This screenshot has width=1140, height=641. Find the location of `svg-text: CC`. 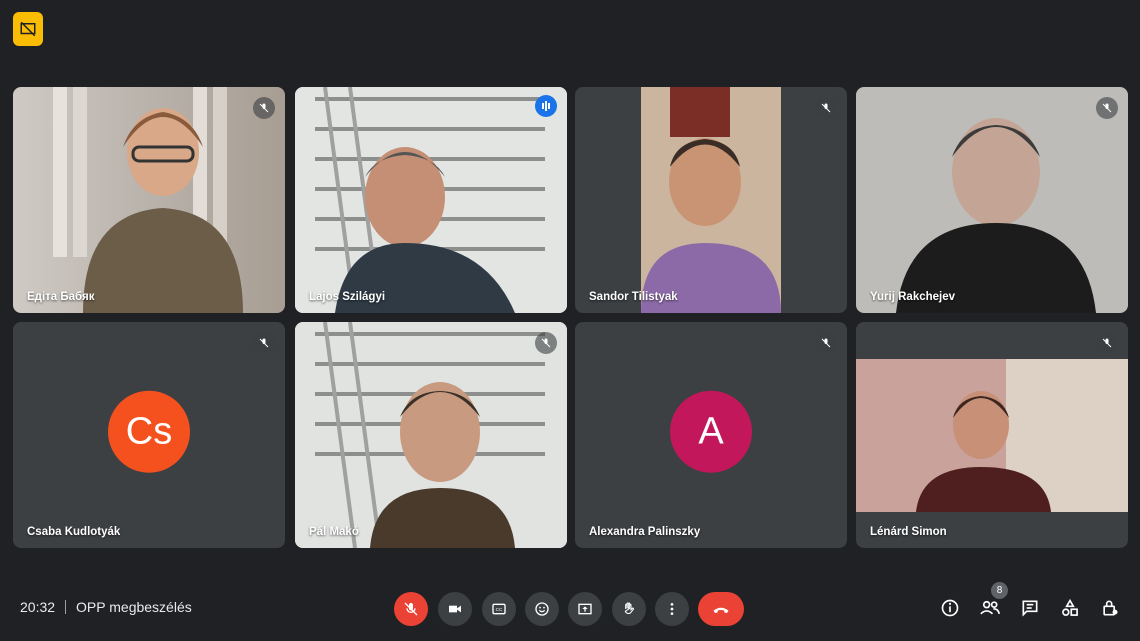

svg-text: CC is located at coordinates (499, 609).